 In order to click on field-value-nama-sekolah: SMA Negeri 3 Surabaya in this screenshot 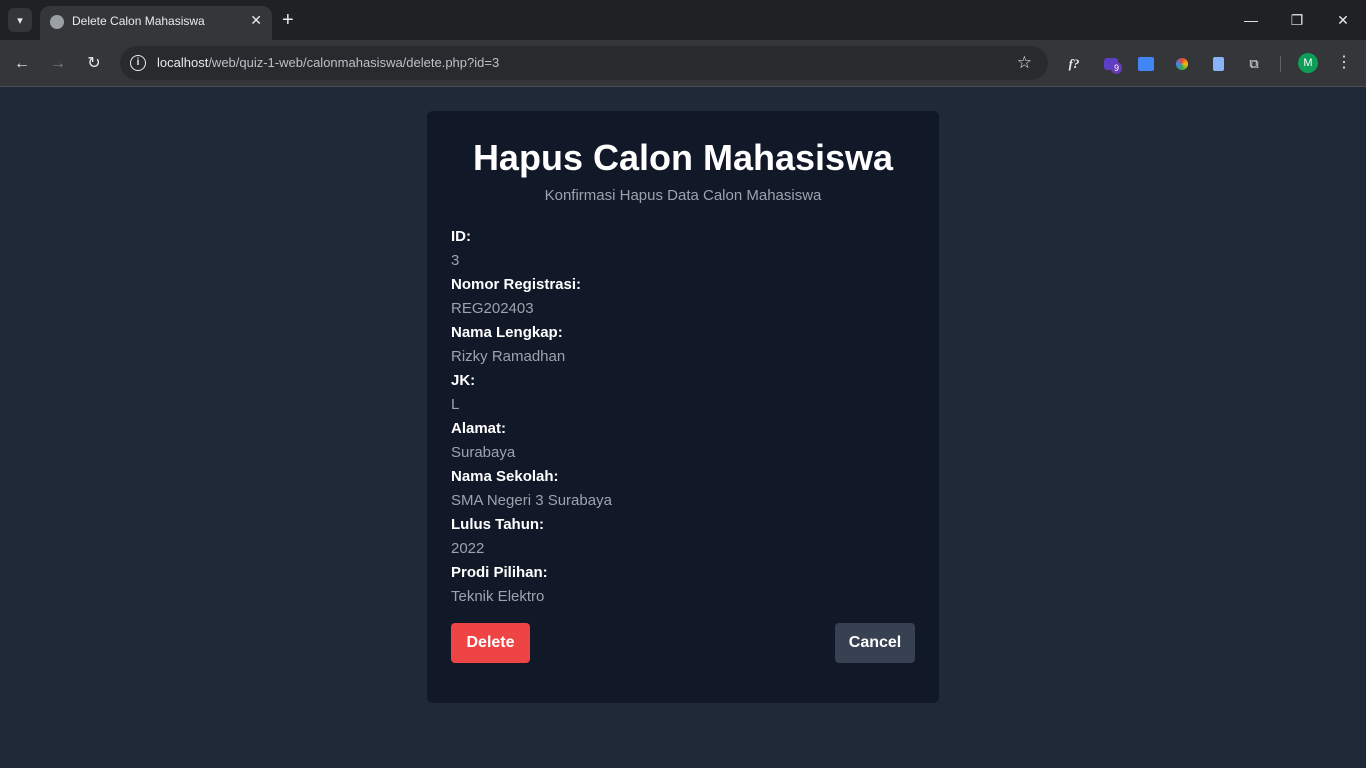, I will do `click(531, 500)`.